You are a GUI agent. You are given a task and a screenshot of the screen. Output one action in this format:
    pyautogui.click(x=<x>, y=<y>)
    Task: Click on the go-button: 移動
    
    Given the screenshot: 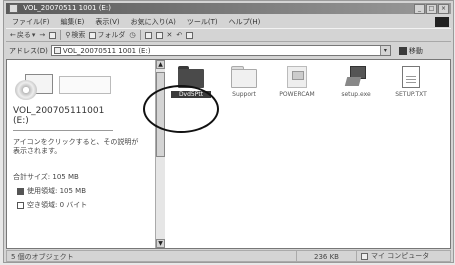 What is the action you would take?
    pyautogui.click(x=410, y=51)
    